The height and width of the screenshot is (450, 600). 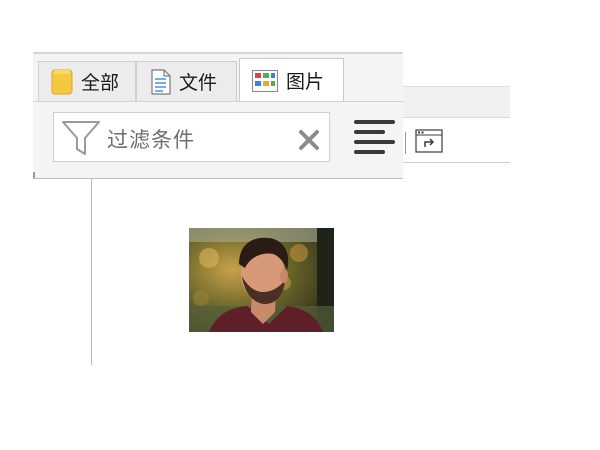 I want to click on document-icon, so click(x=161, y=81).